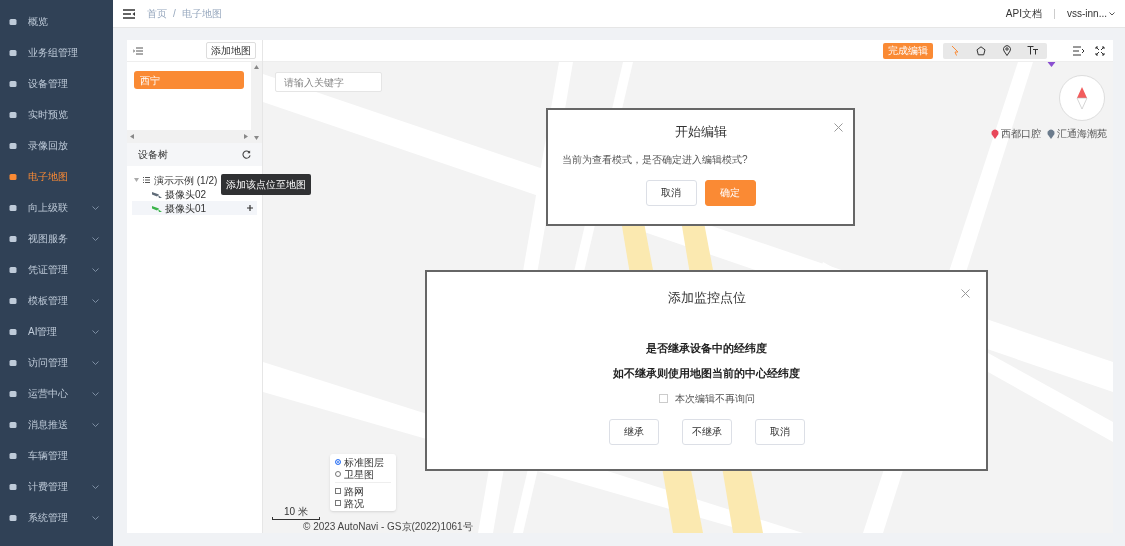  Describe the element at coordinates (56, 269) in the screenshot. I see `sidebar-item: 凭证管理` at that location.